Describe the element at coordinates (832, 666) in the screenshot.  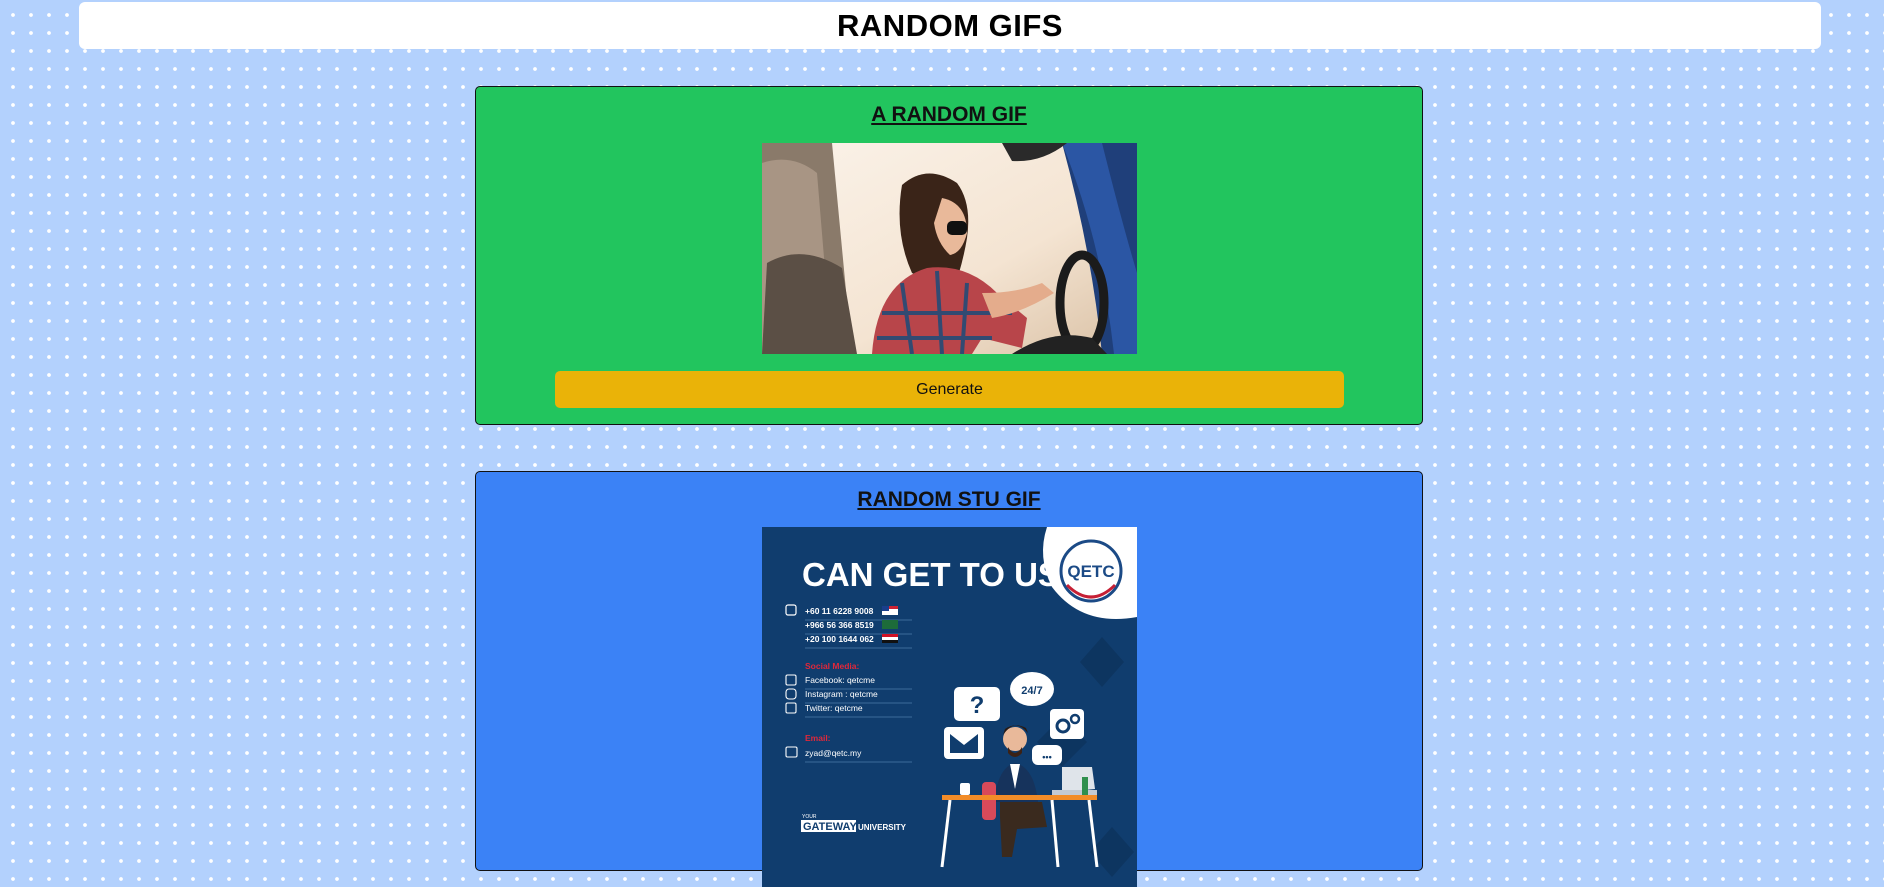
I see `poster-social-heading: Social Media:` at that location.